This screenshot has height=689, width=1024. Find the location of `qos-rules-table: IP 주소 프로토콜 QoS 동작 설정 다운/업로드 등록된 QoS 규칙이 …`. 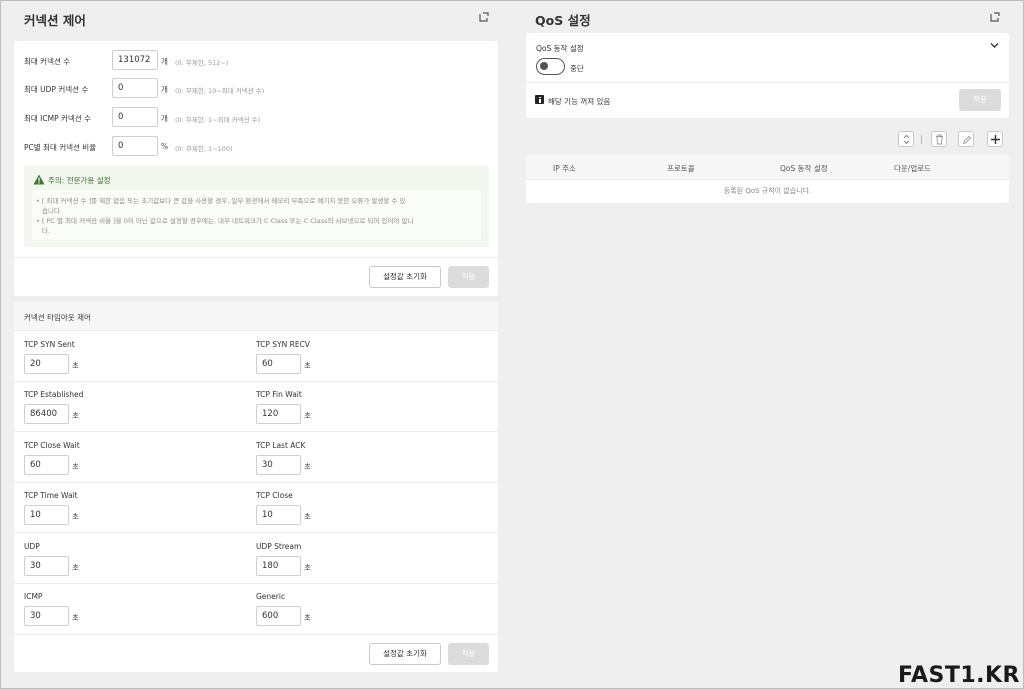

qos-rules-table: IP 주소 프로토콜 QoS 동작 설정 다운/업로드 등록된 QoS 규칙이 … is located at coordinates (767, 179).